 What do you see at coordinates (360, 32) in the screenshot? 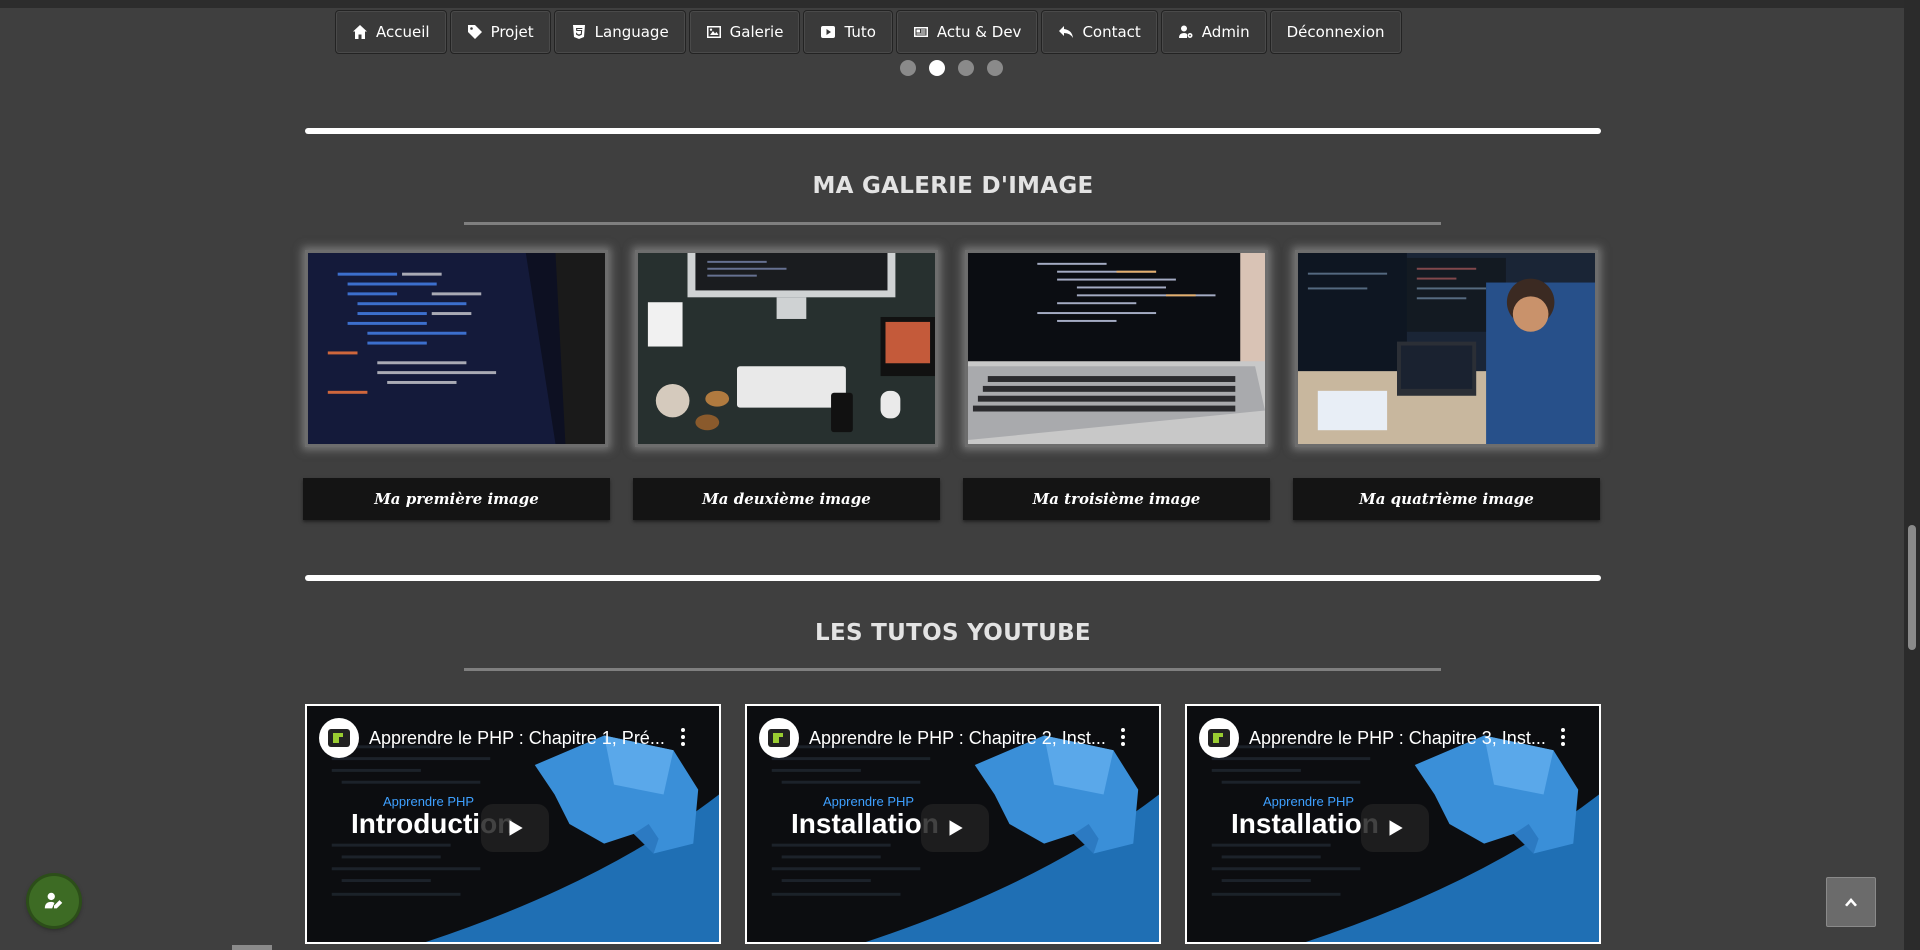
I see `home-icon` at bounding box center [360, 32].